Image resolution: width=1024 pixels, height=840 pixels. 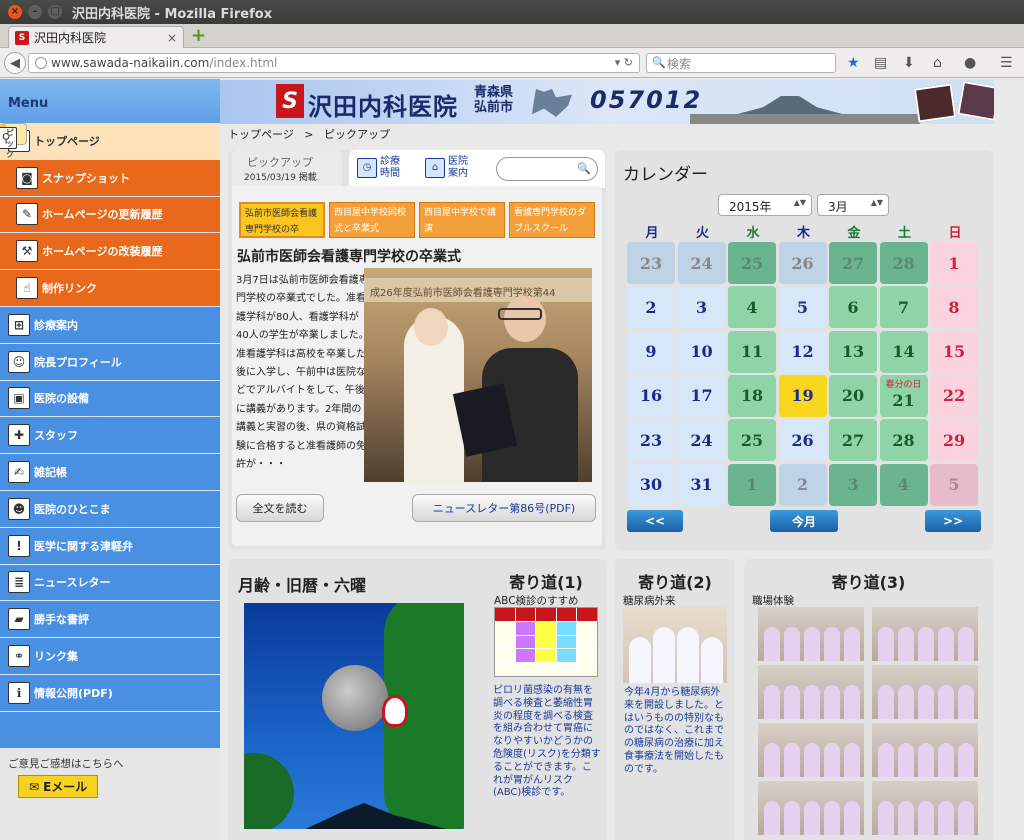 I want to click on clinic-hours-link: ◷ 診療時間, so click(x=381, y=168).